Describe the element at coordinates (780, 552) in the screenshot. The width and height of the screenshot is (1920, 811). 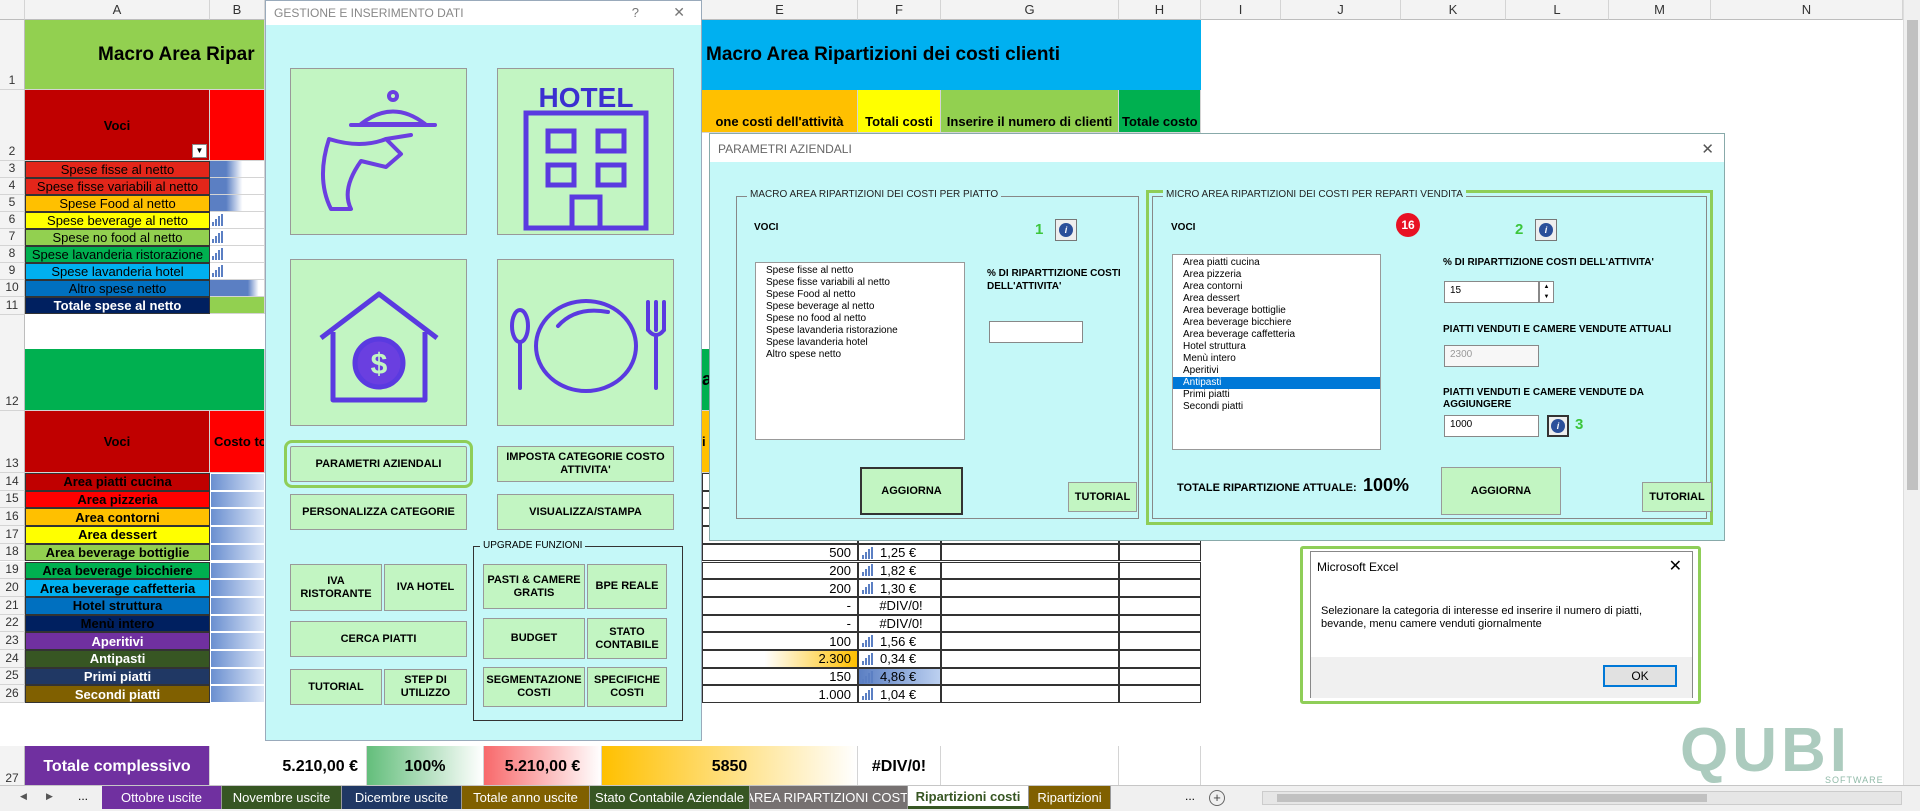
I see `area-venduti-cell: 500` at that location.